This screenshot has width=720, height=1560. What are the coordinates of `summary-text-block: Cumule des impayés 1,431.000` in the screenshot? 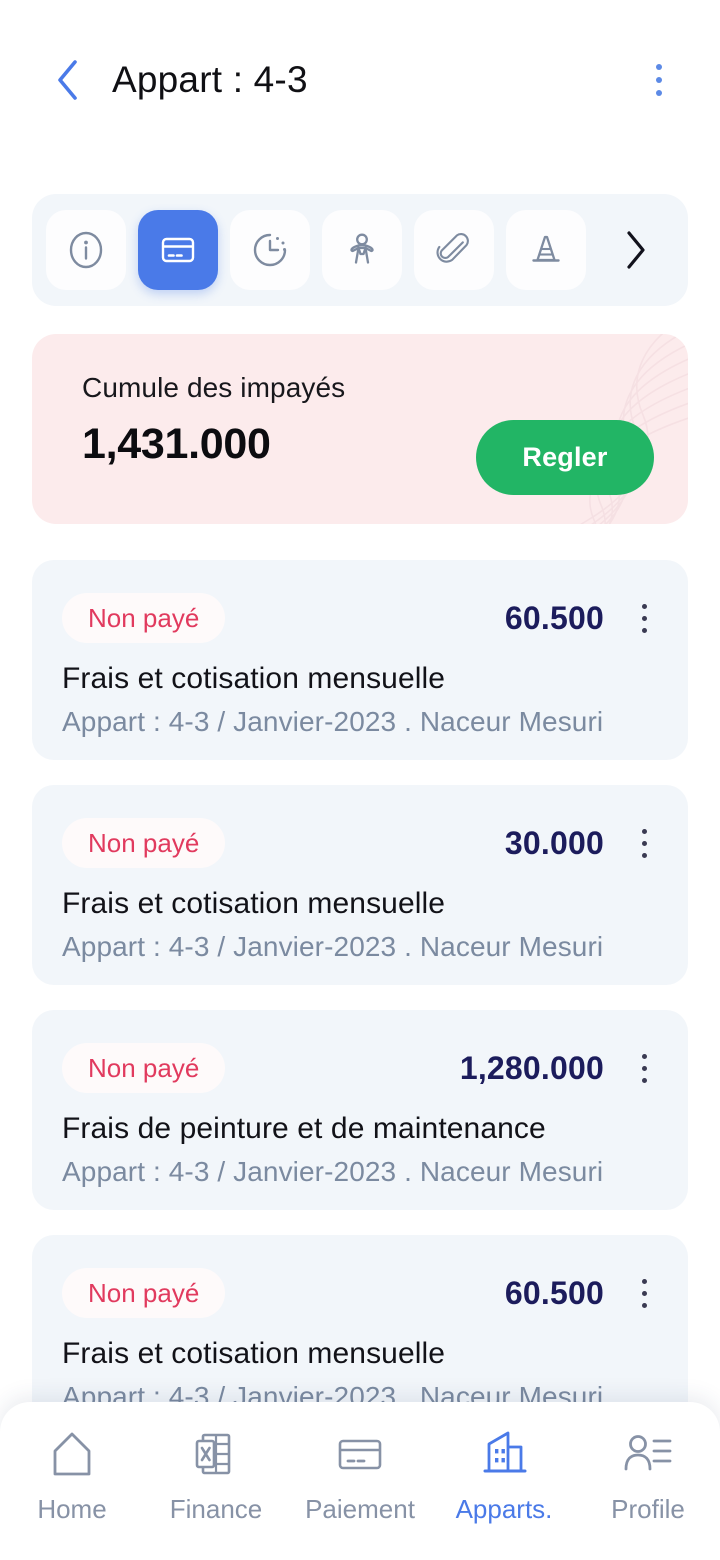 It's located at (213, 420).